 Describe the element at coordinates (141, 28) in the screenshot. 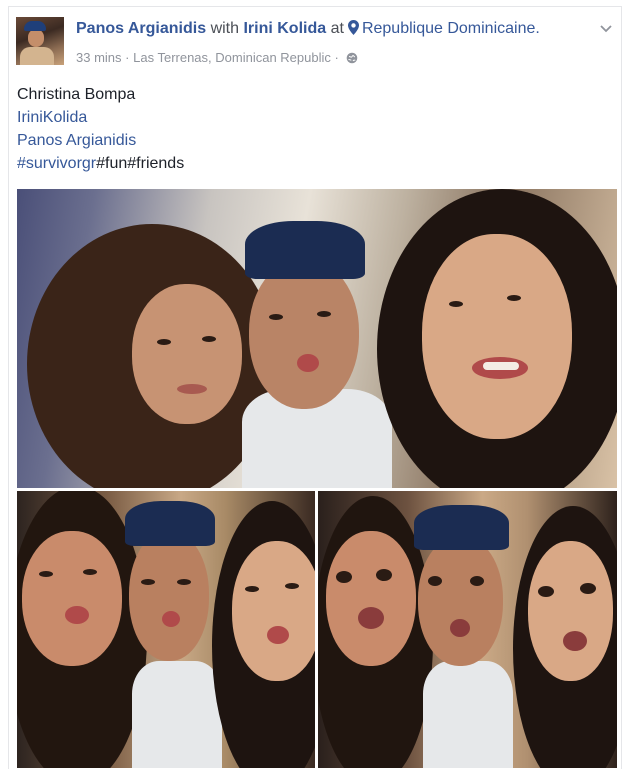

I see `author-name-link: Panos Argianidis` at that location.